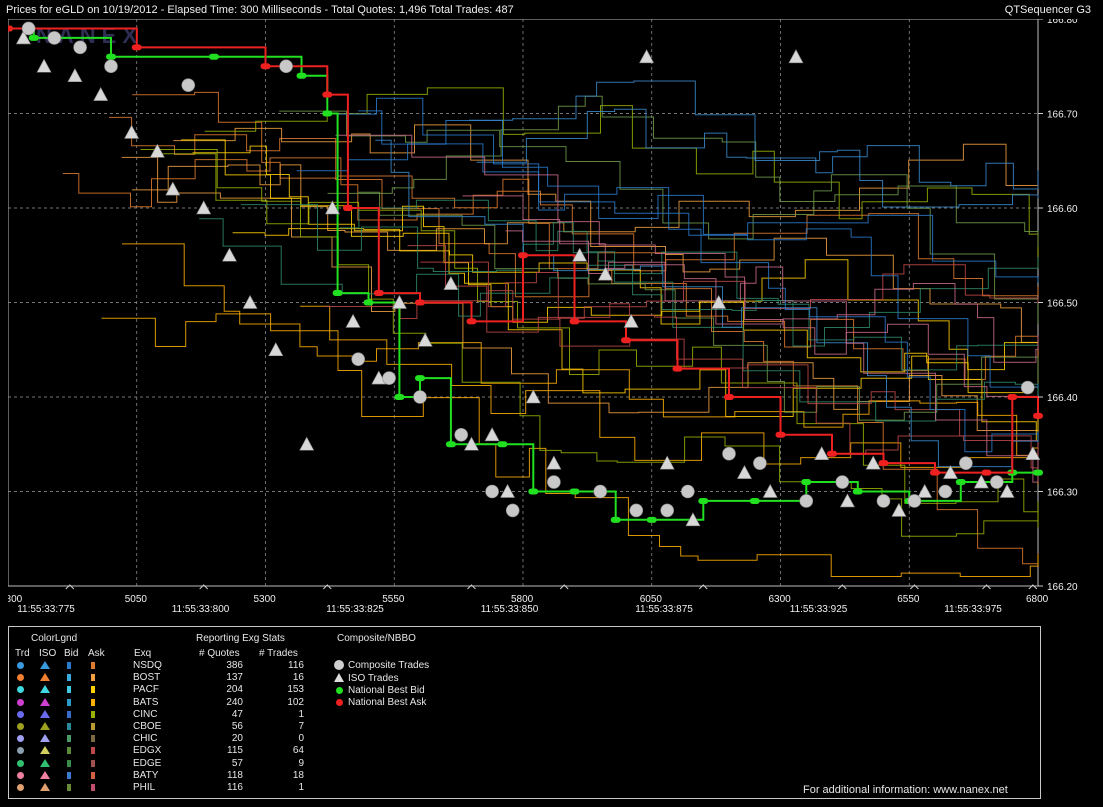 The height and width of the screenshot is (807, 1103). What do you see at coordinates (145, 739) in the screenshot?
I see `exchange-name: CHIC` at bounding box center [145, 739].